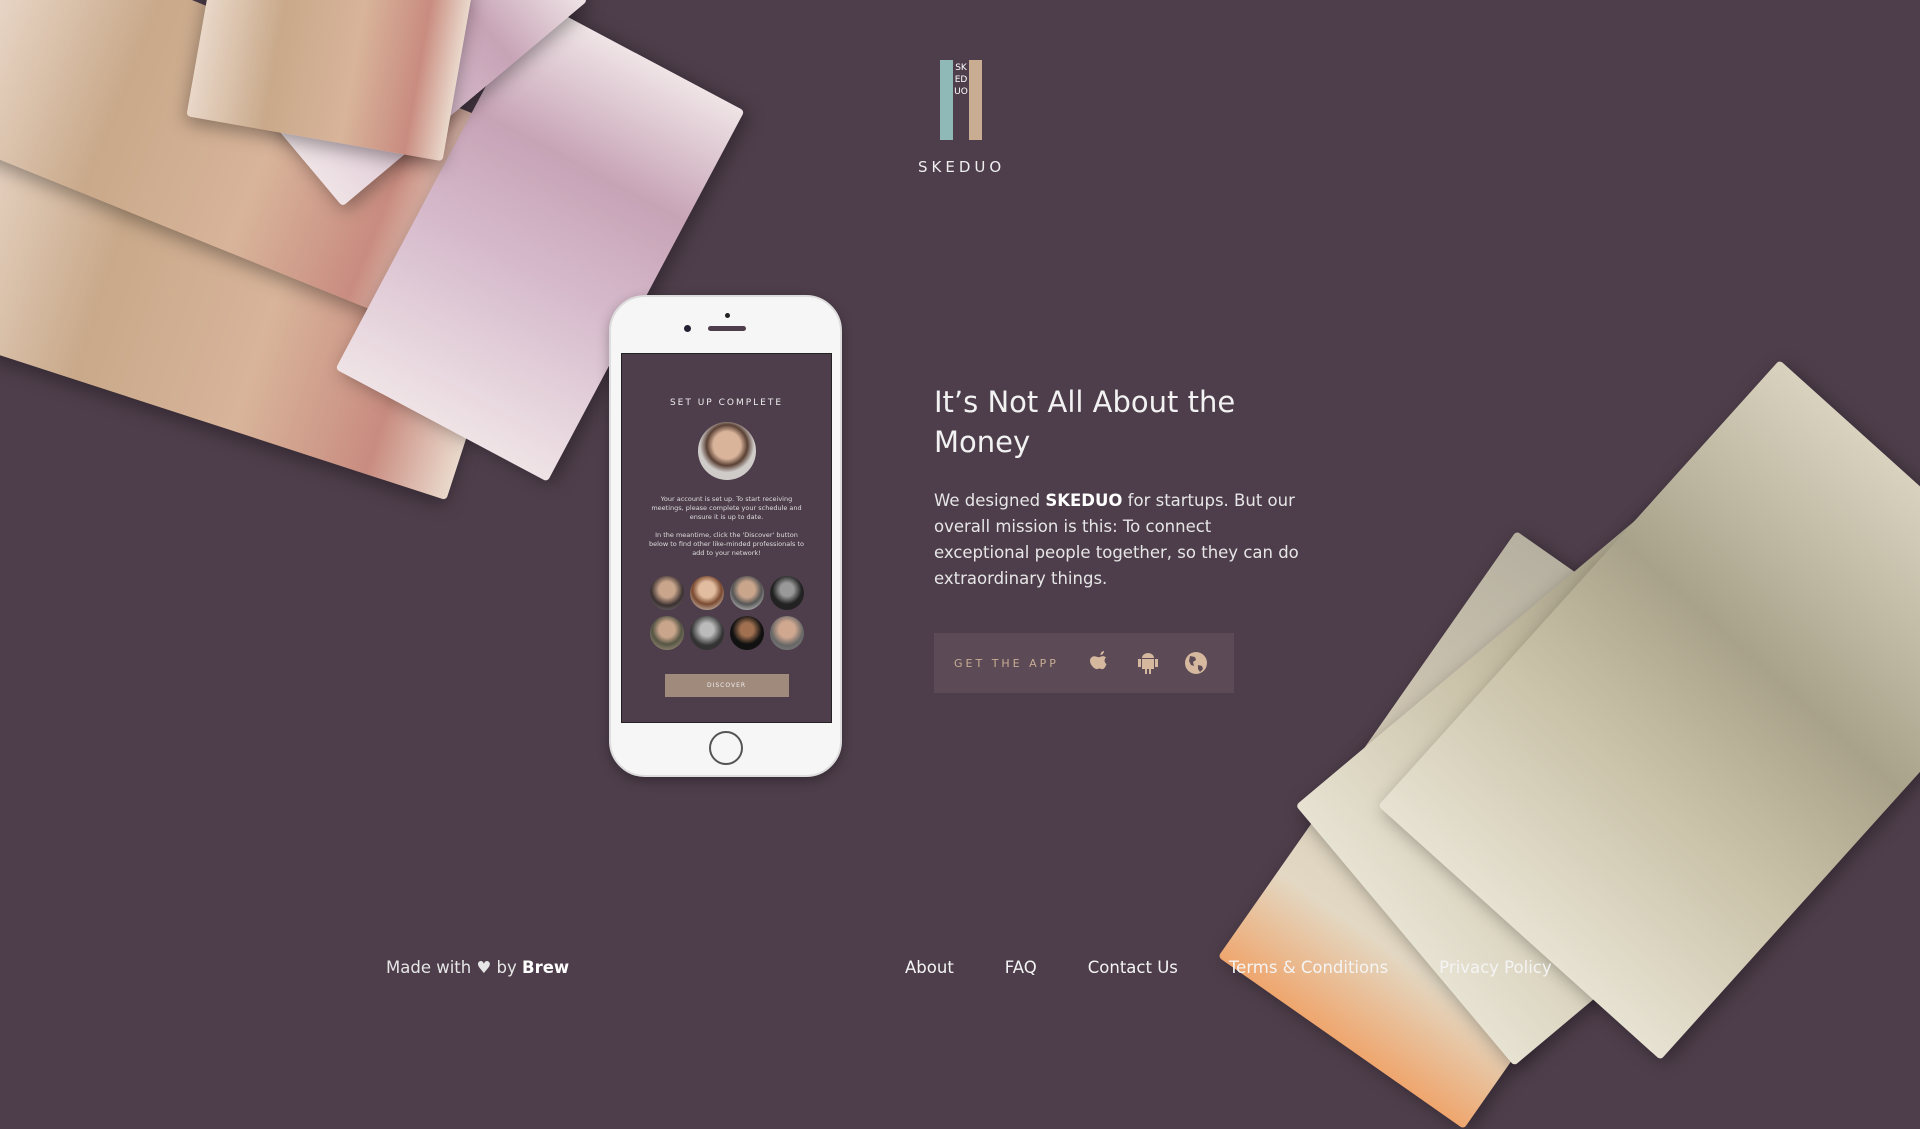  What do you see at coordinates (726, 403) in the screenshot?
I see `screen-title: SET UP COMPLETE` at bounding box center [726, 403].